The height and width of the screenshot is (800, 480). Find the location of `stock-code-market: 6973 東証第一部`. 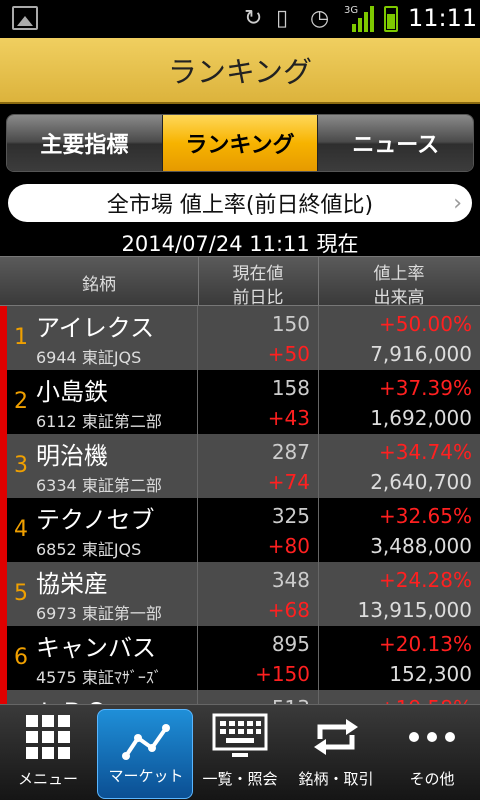

stock-code-market: 6973 東証第一部 is located at coordinates (99, 612).